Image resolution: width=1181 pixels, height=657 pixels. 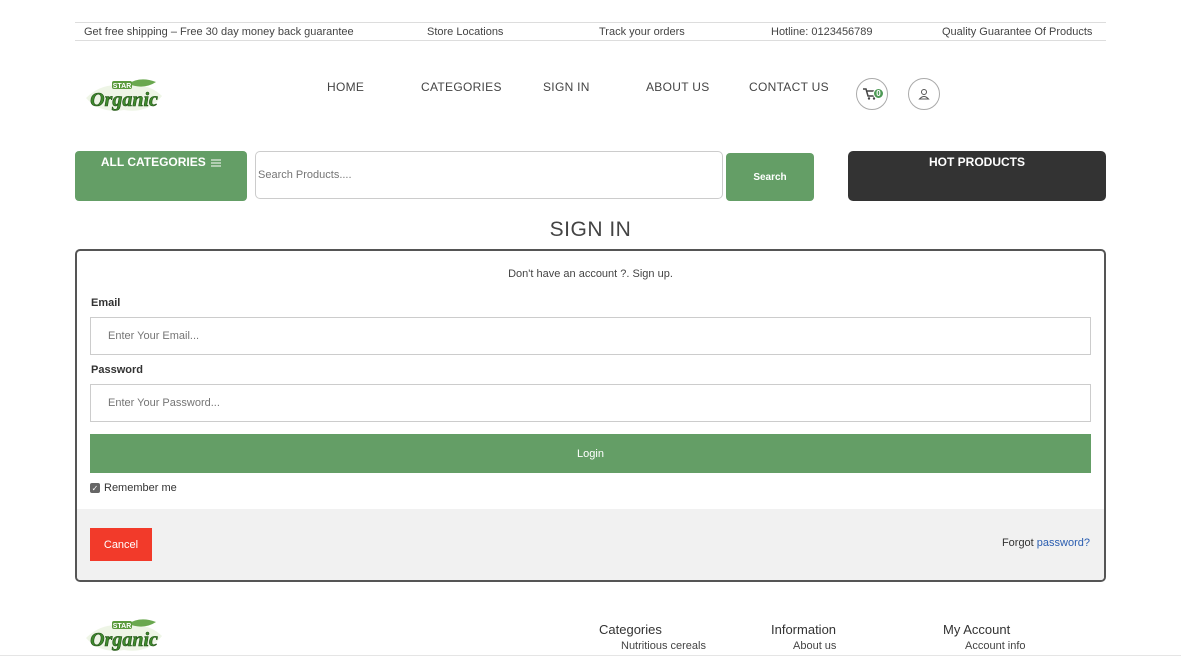 What do you see at coordinates (117, 370) in the screenshot?
I see `password-label: Password` at bounding box center [117, 370].